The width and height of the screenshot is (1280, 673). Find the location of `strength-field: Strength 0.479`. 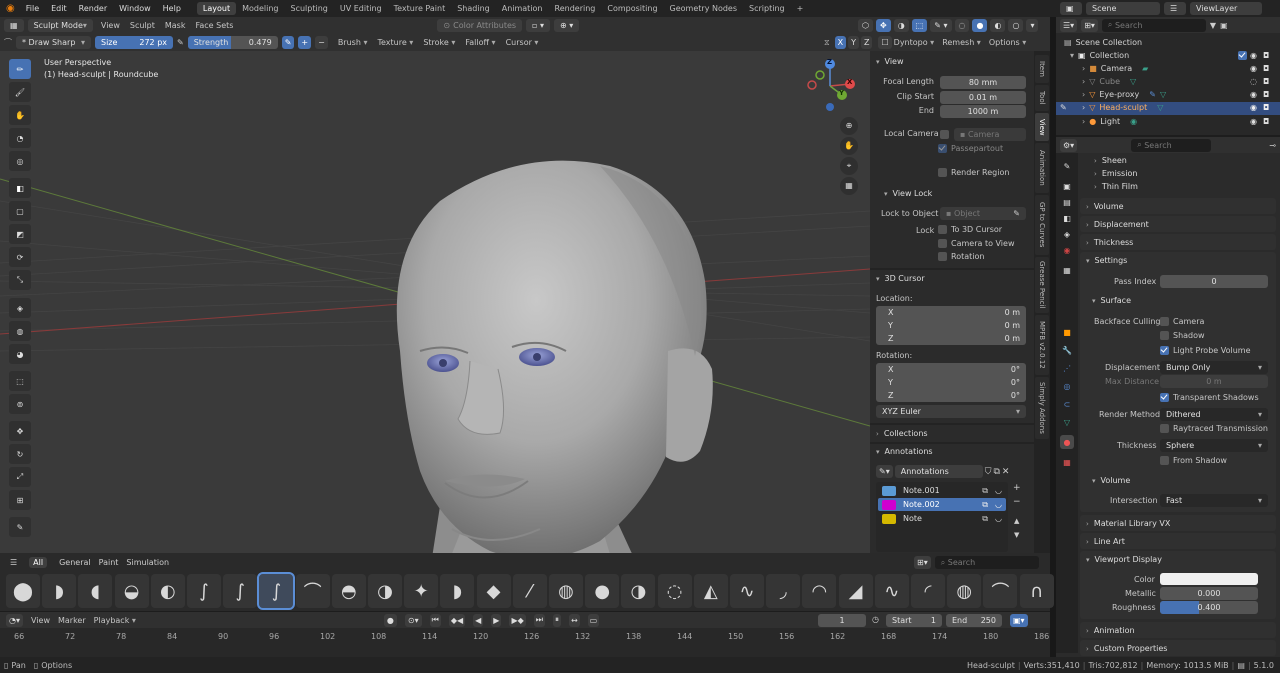

strength-field: Strength 0.479 is located at coordinates (232, 42).